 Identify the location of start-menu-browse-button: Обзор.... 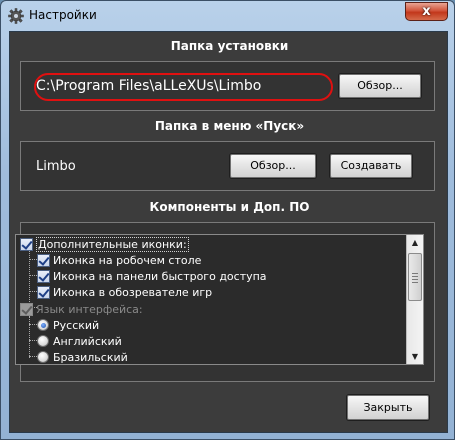
(273, 166).